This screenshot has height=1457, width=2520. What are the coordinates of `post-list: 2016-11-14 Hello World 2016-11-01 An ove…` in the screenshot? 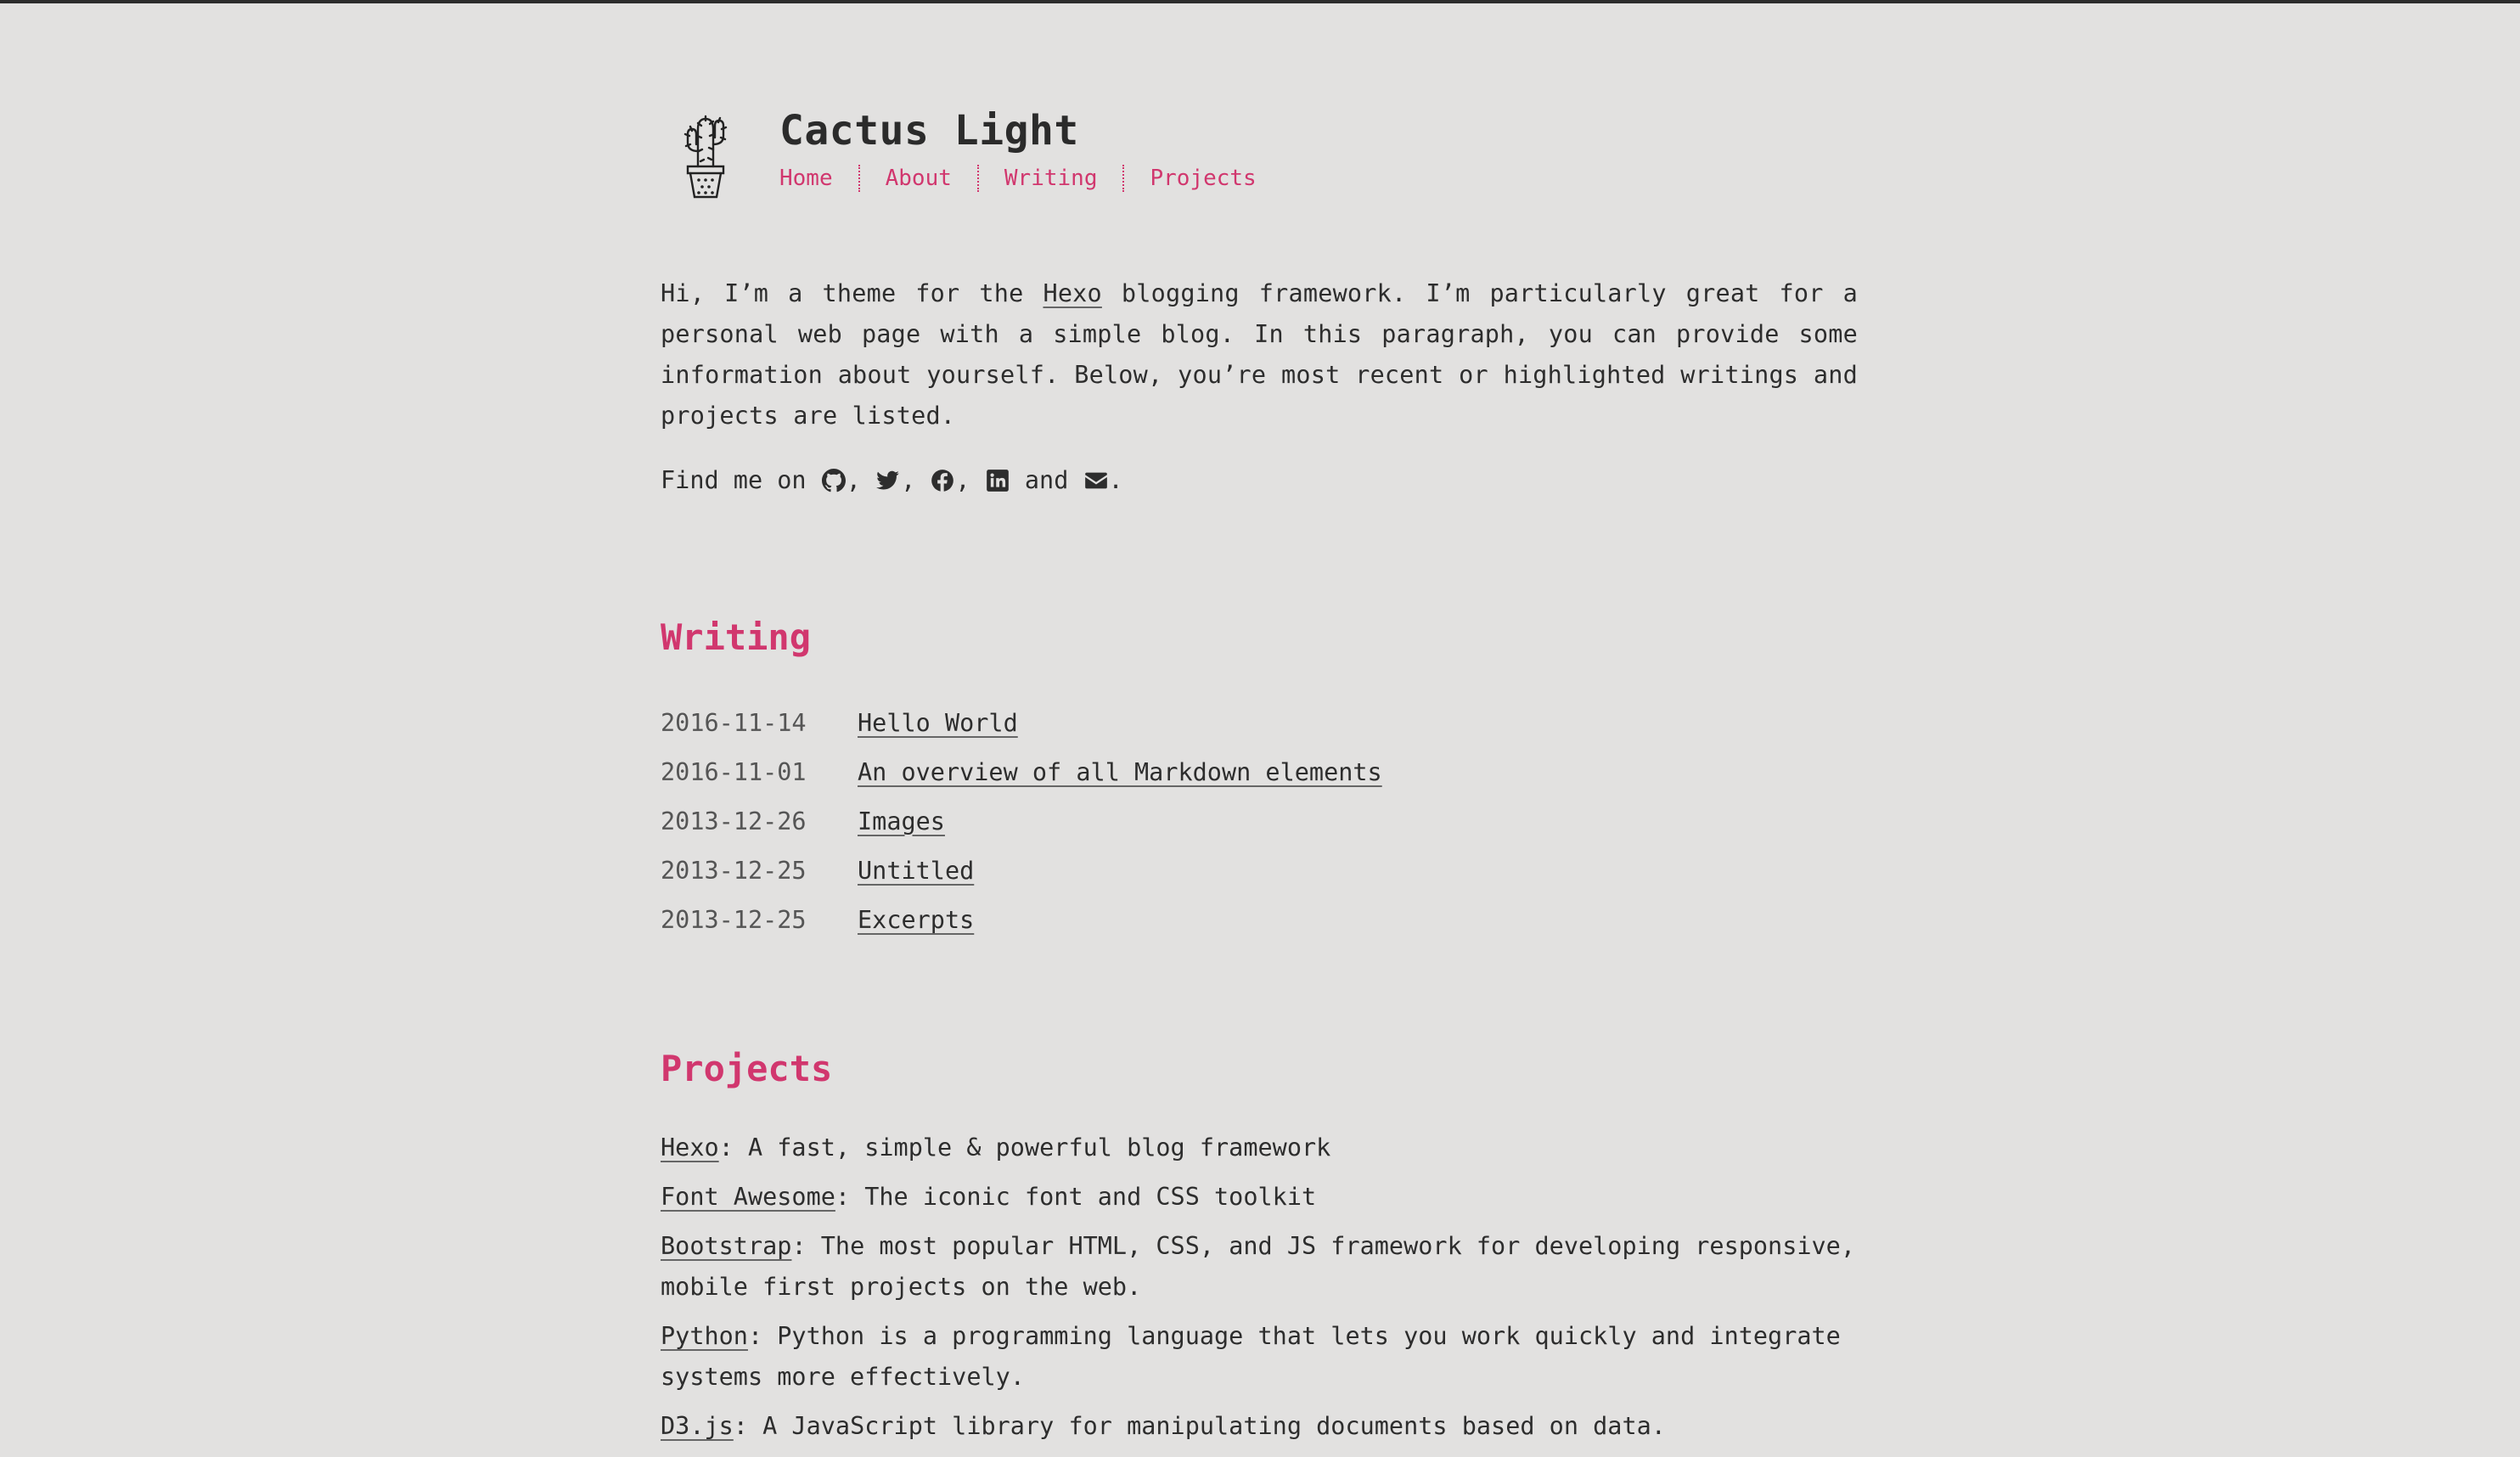 It's located at (1022, 821).